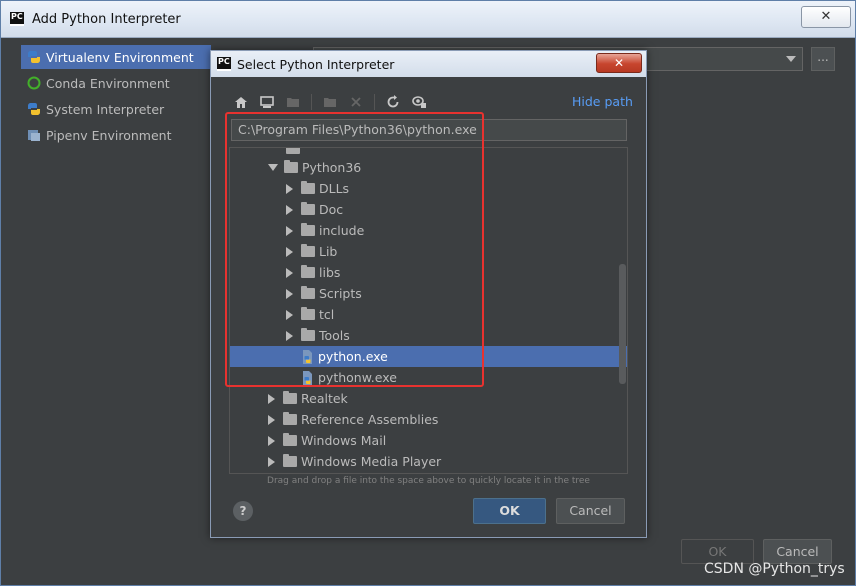 This screenshot has height=586, width=856. Describe the element at coordinates (330, 272) in the screenshot. I see `tree-row-label: libs` at that location.